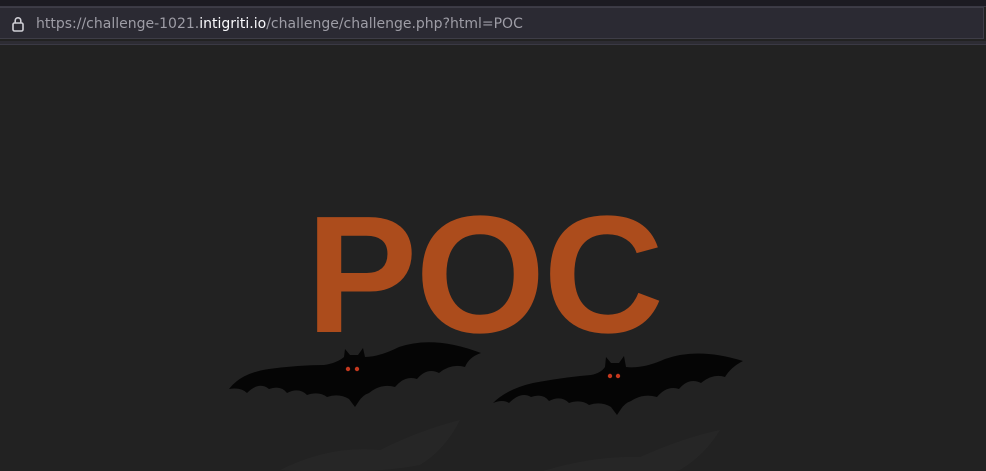  I want to click on injected-poc-text: POC, so click(485, 275).